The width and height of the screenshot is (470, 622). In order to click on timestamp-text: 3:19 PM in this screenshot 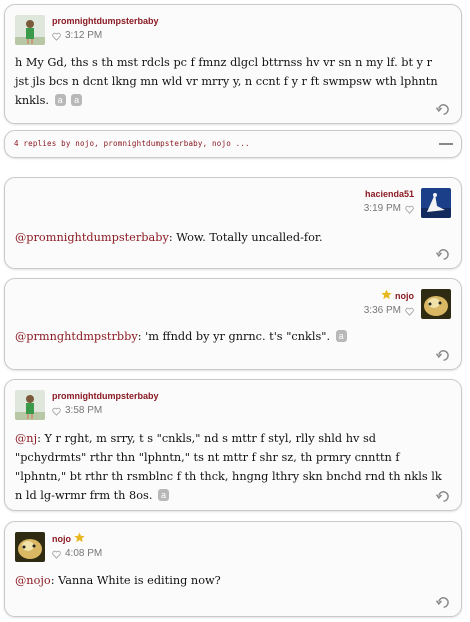, I will do `click(382, 208)`.